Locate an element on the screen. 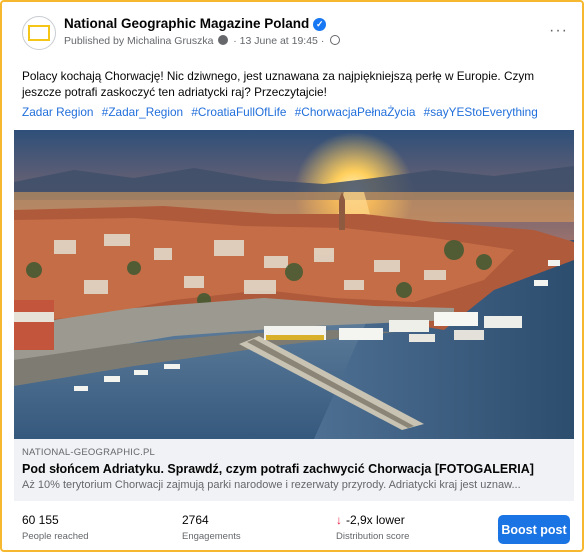  hashtag-link: #Zadar_Region is located at coordinates (142, 112).